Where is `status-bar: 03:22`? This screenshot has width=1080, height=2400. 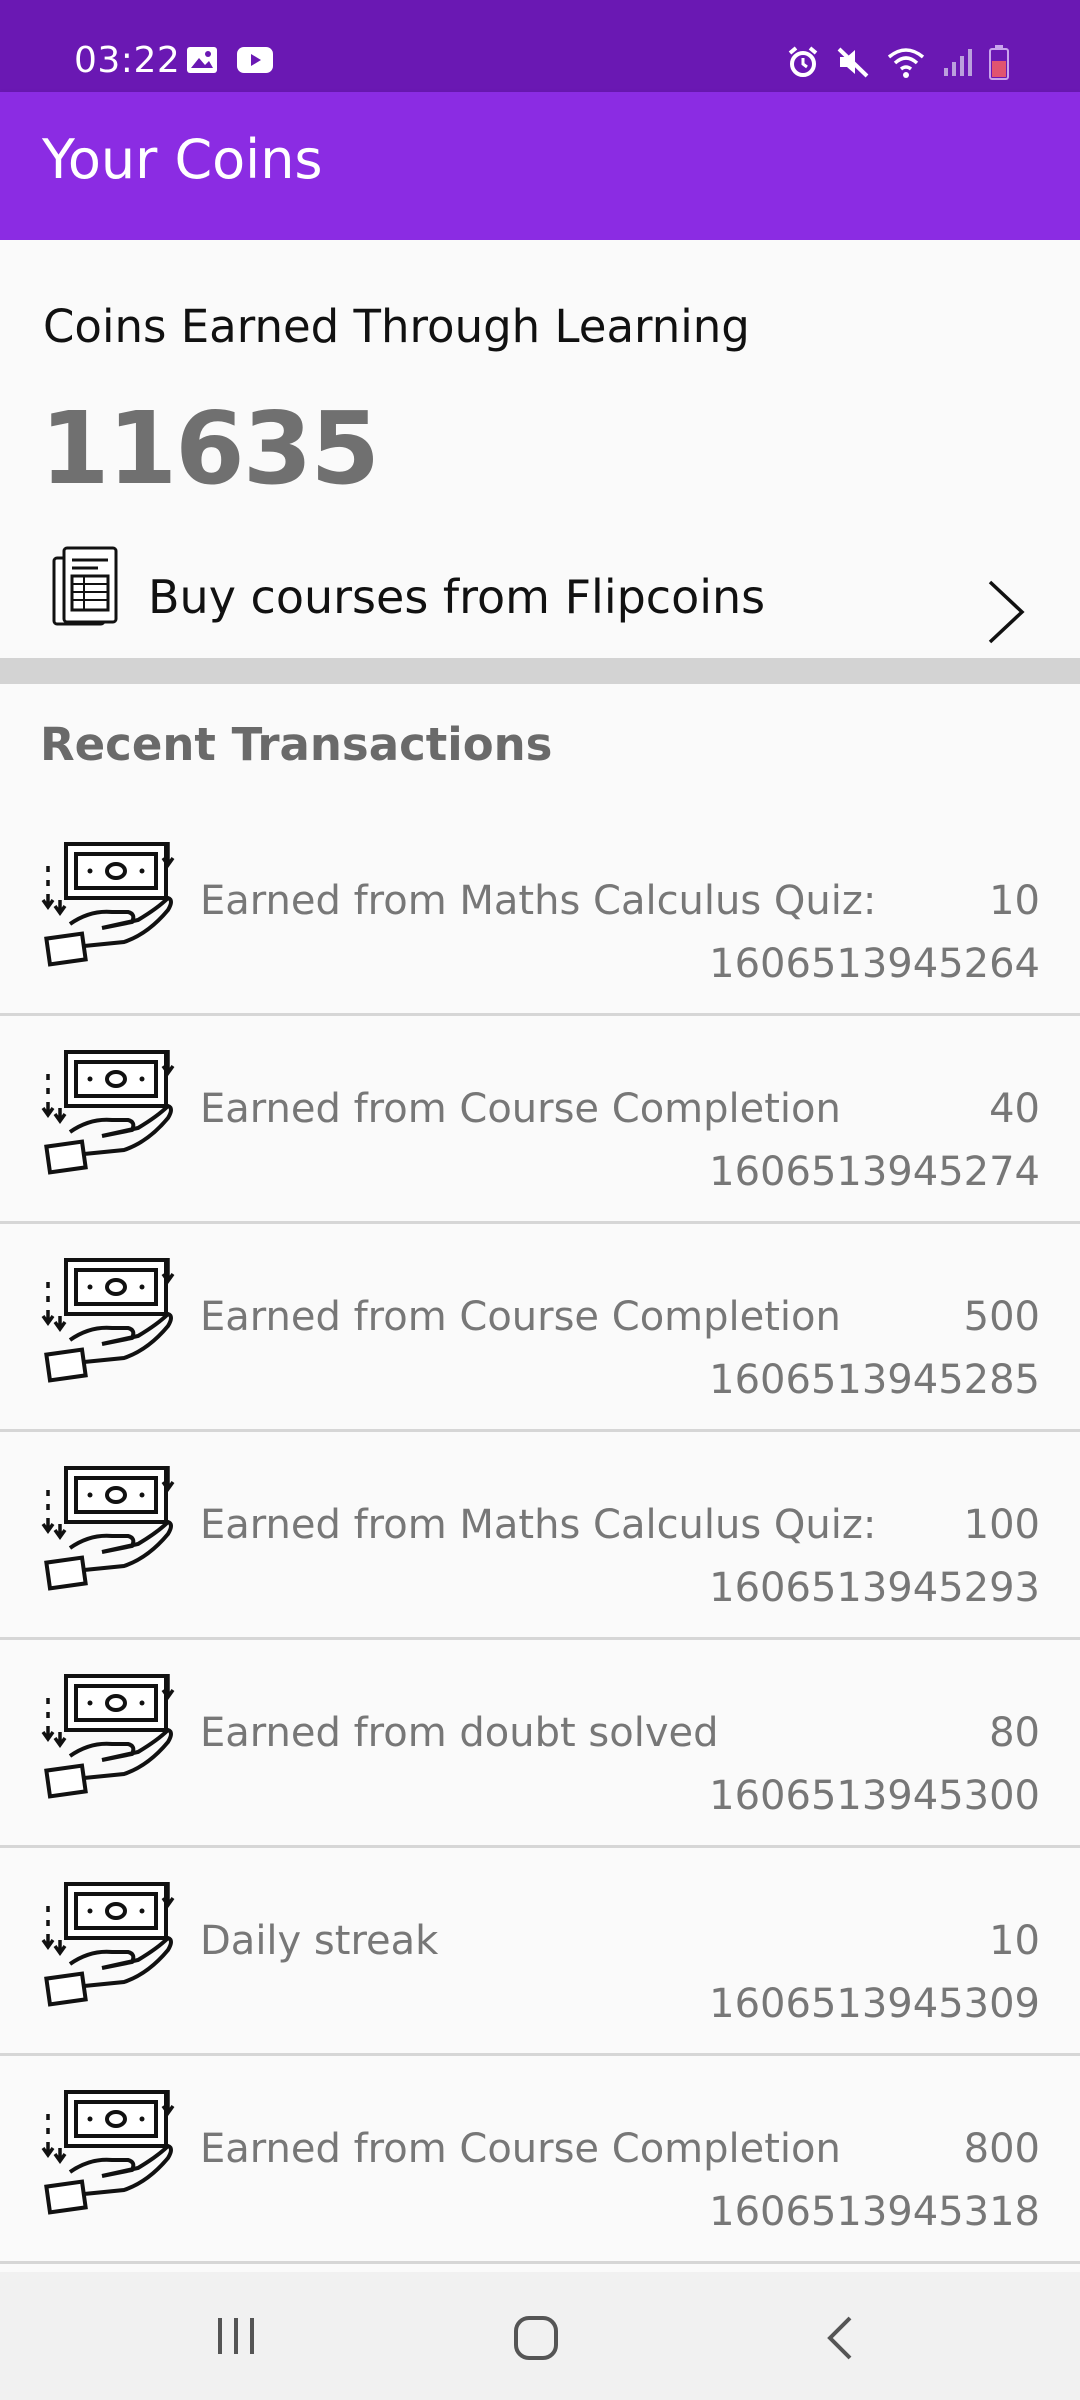 status-bar: 03:22 is located at coordinates (540, 46).